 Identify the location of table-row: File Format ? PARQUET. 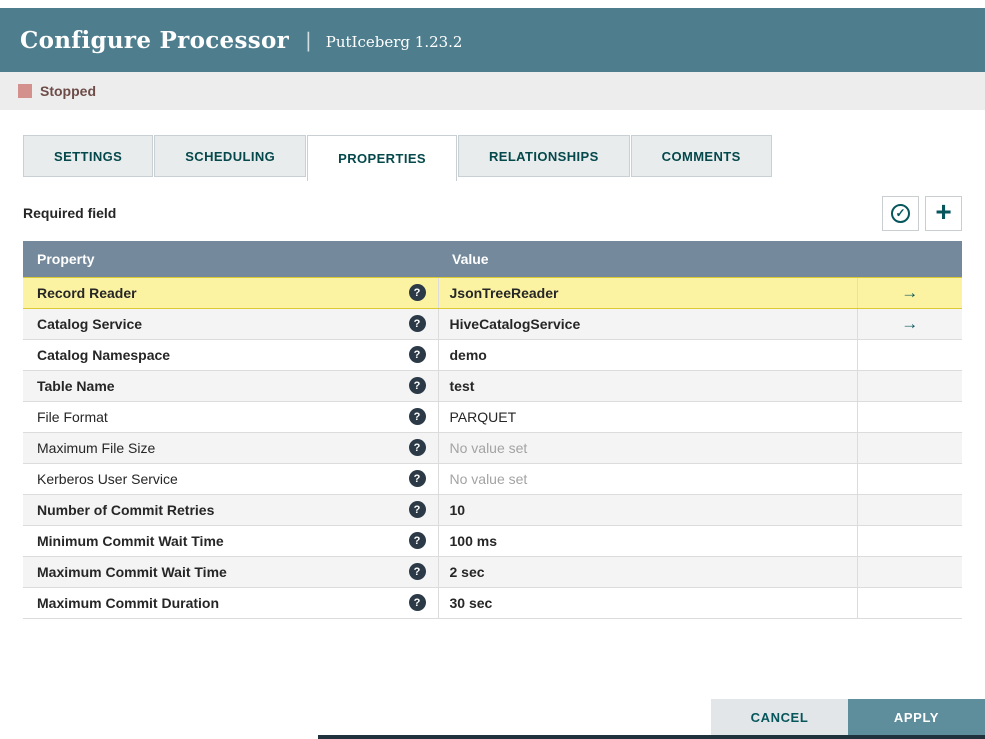
(492, 417).